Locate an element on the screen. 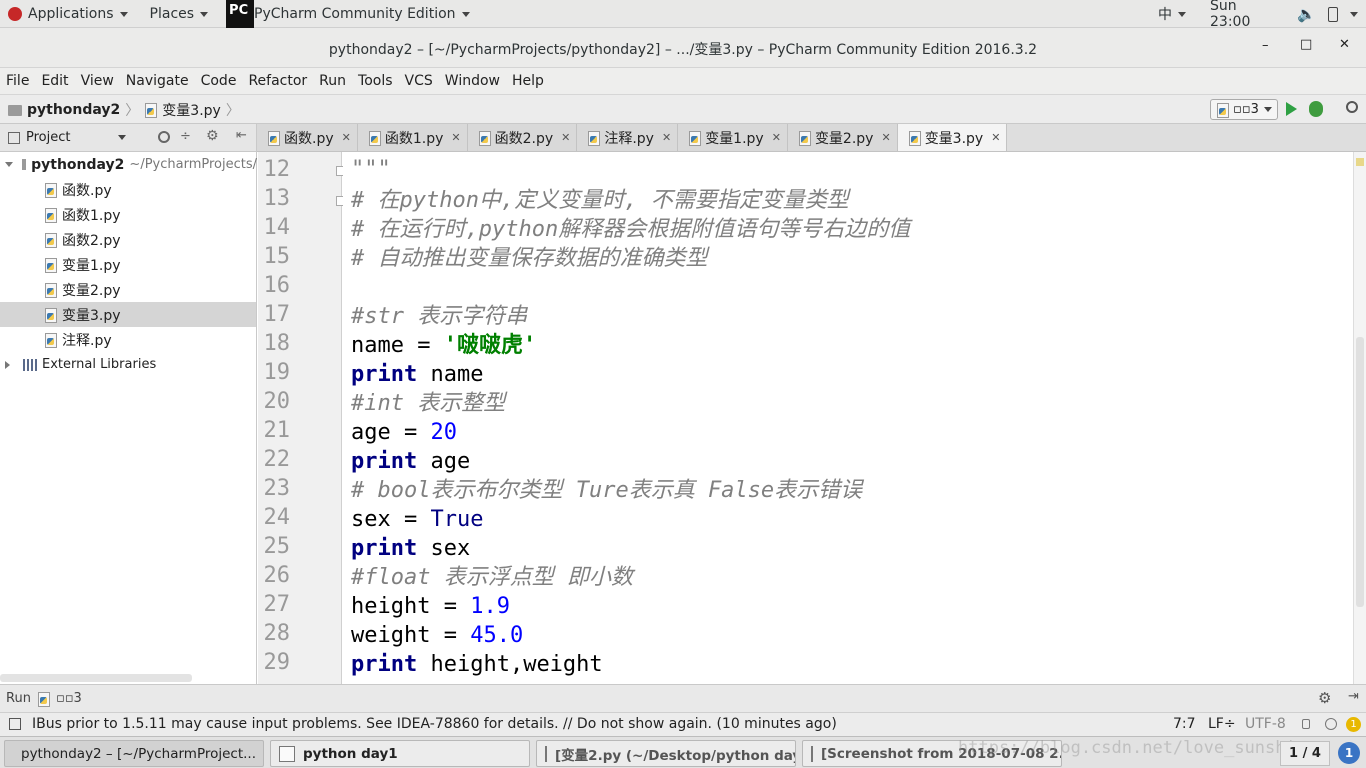 This screenshot has width=1366, height=768. hide-panel-icon: ⇤ is located at coordinates (241, 135).